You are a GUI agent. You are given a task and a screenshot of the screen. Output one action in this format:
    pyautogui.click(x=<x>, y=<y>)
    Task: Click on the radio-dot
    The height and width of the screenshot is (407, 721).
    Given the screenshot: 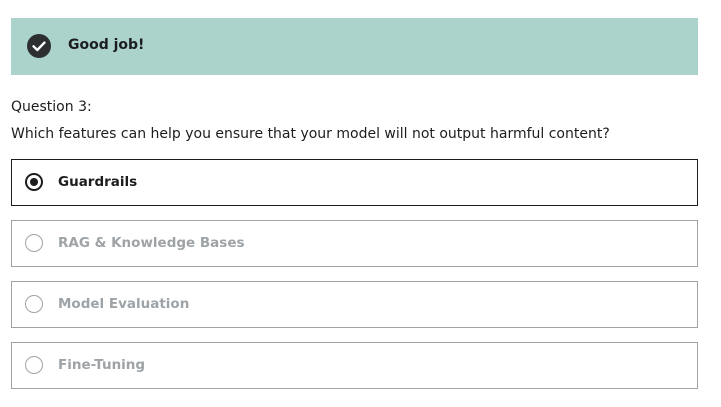 What is the action you would take?
    pyautogui.click(x=34, y=182)
    